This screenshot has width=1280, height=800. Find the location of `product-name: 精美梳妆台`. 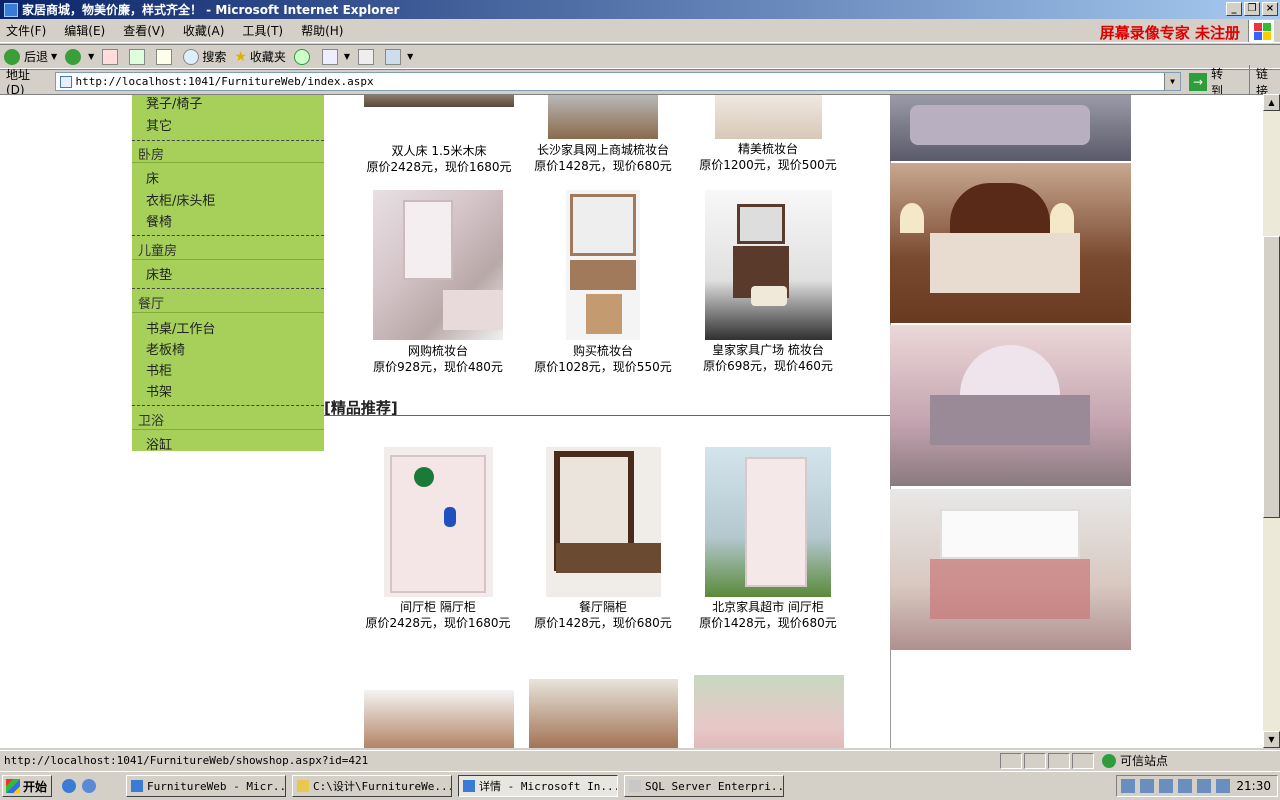

product-name: 精美梳妆台 is located at coordinates (768, 148).